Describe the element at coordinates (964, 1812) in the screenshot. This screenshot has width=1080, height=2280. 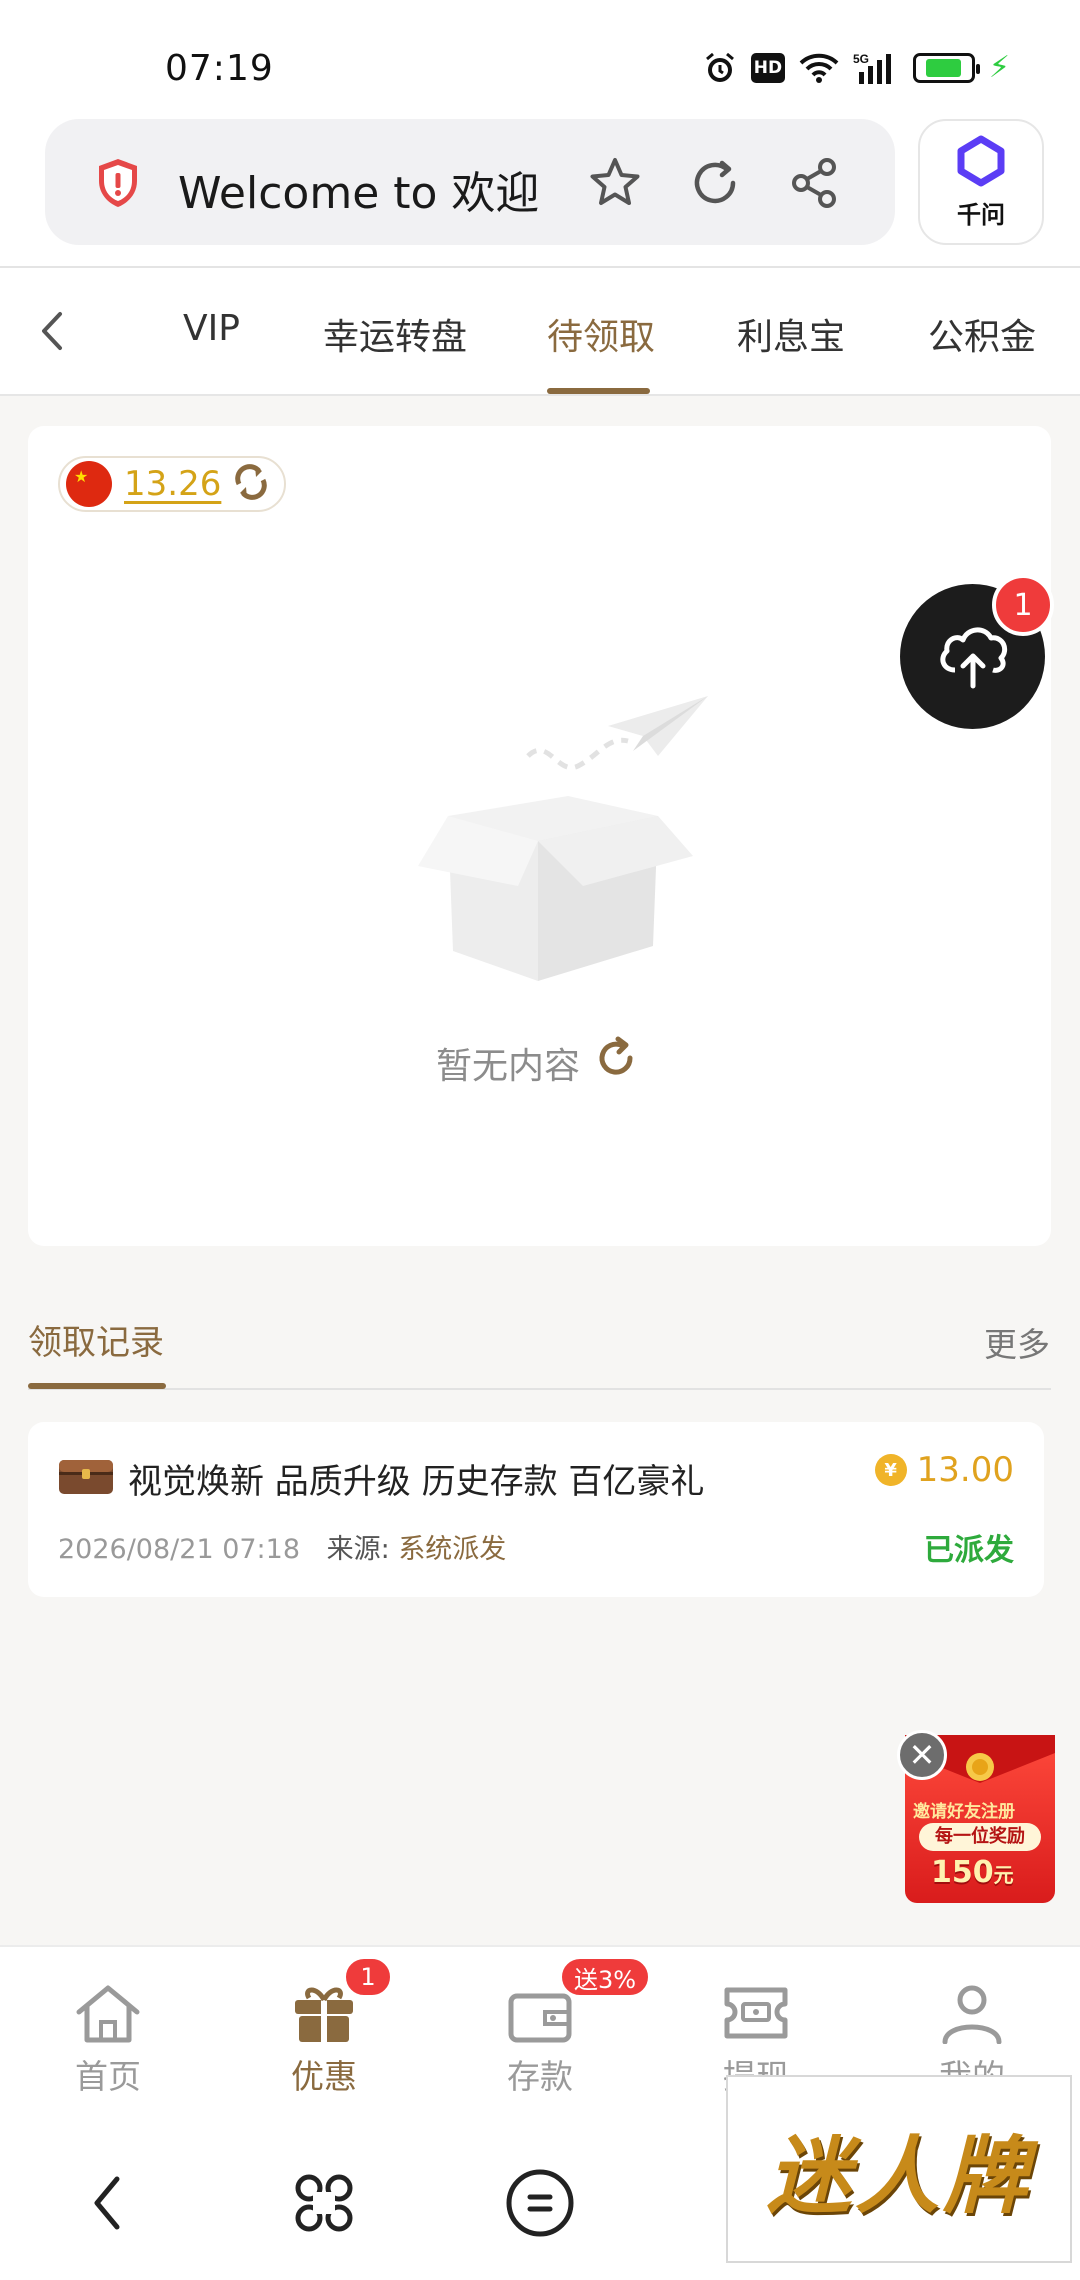
I see `promo-line1: 邀请好友注册` at that location.